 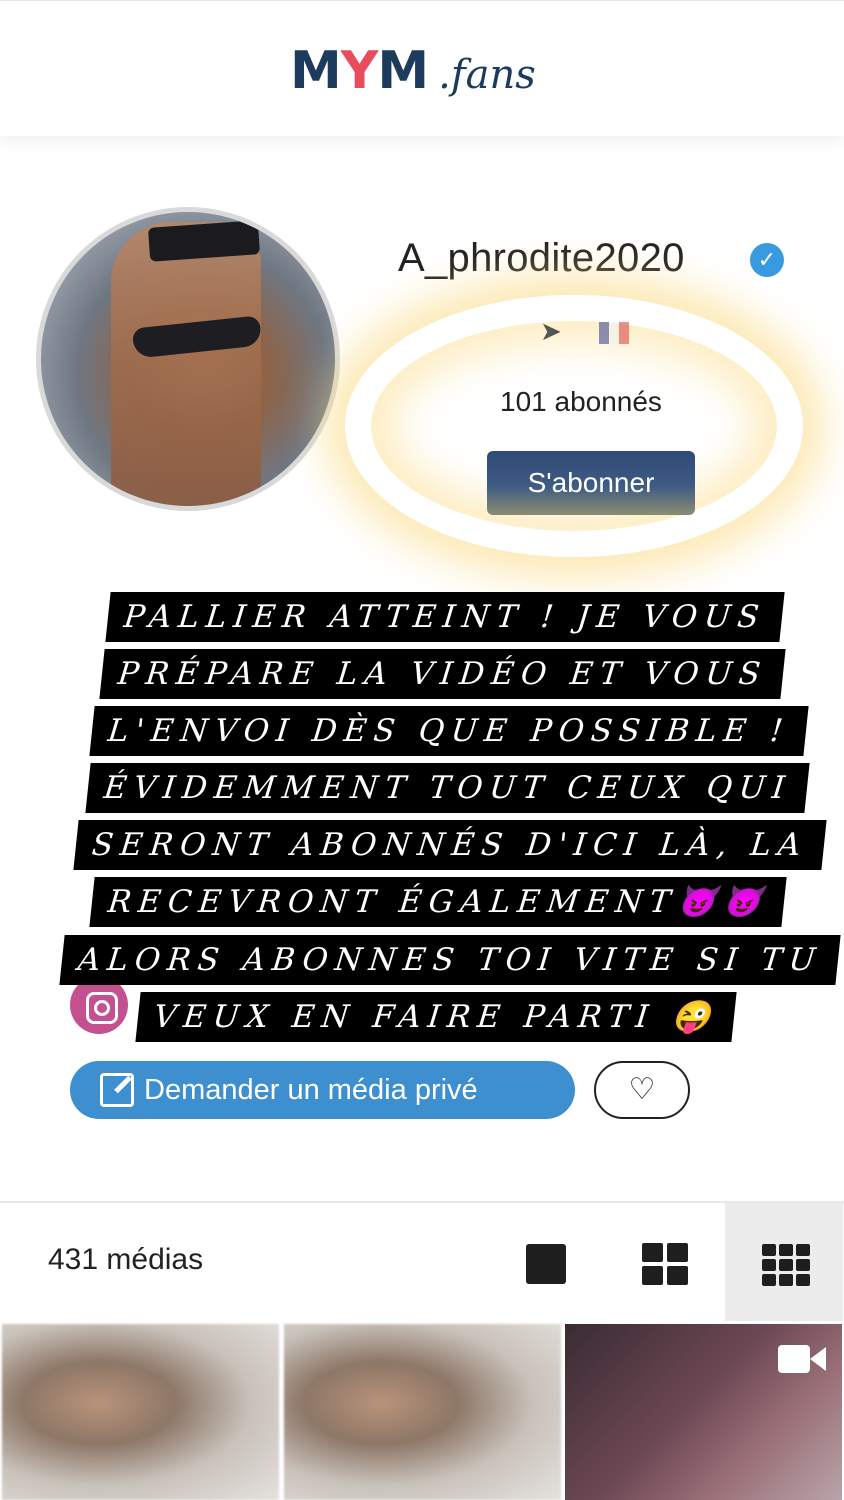 What do you see at coordinates (786, 1265) in the screenshot?
I see `grid-3-icon` at bounding box center [786, 1265].